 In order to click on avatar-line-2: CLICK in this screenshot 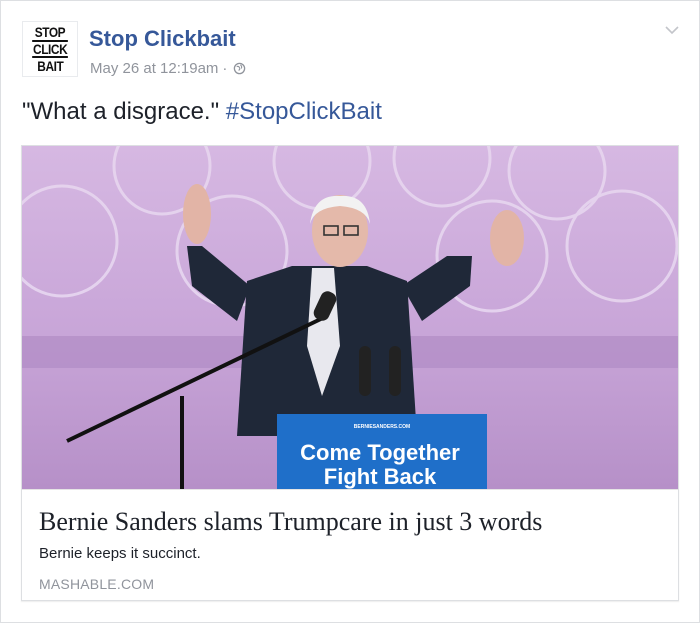, I will do `click(50, 49)`.